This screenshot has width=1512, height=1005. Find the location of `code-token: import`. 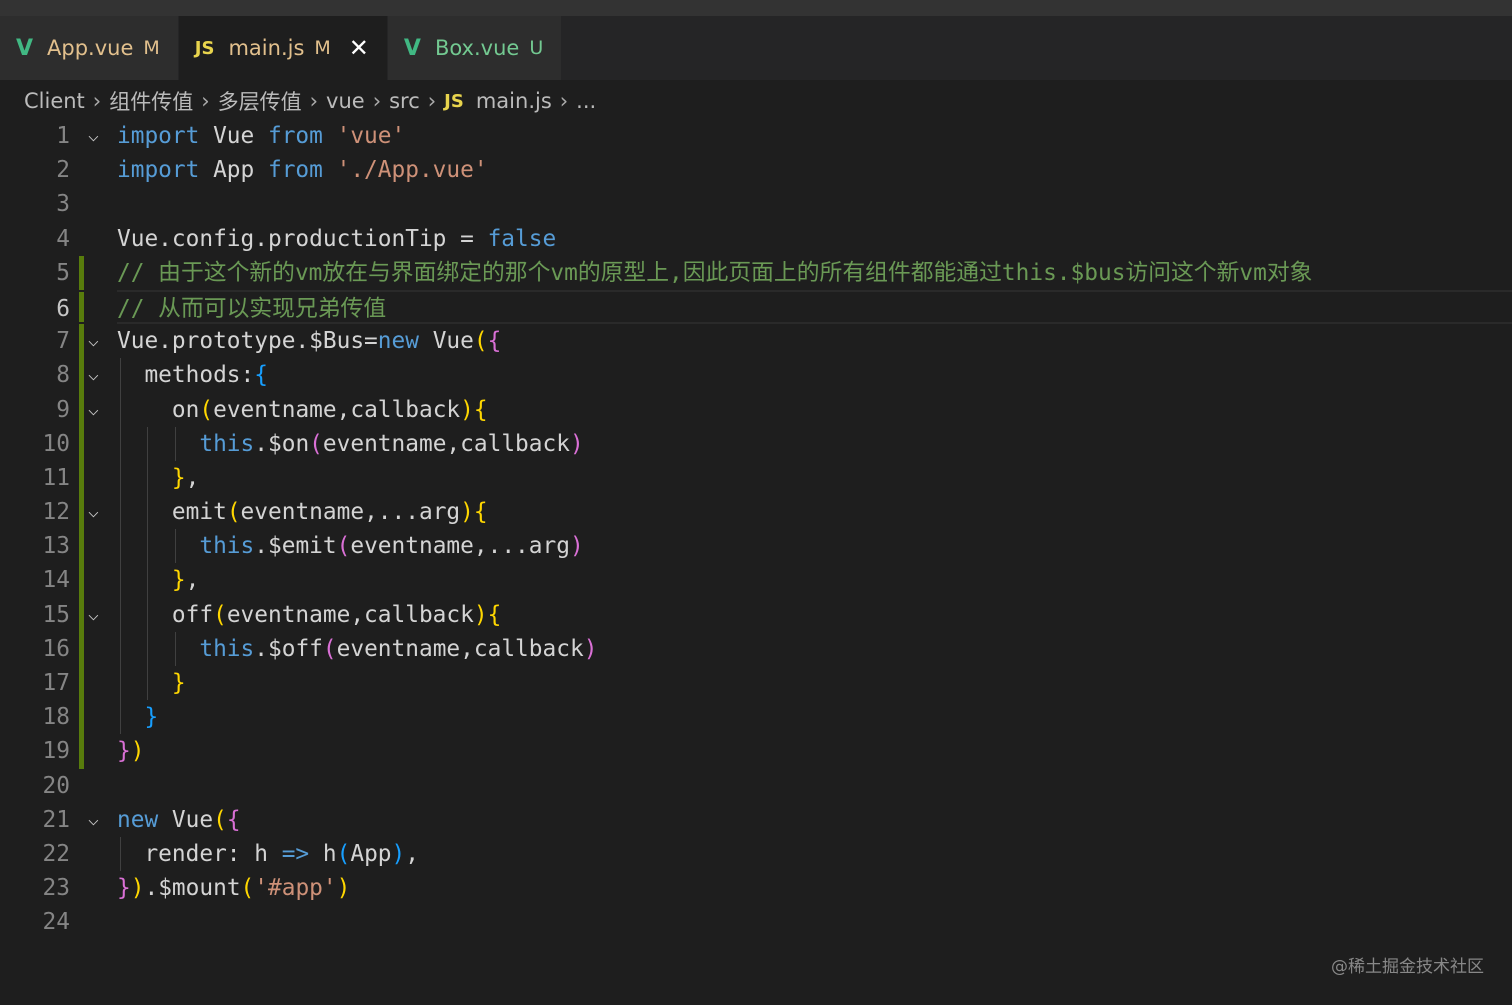

code-token: import is located at coordinates (165, 136).